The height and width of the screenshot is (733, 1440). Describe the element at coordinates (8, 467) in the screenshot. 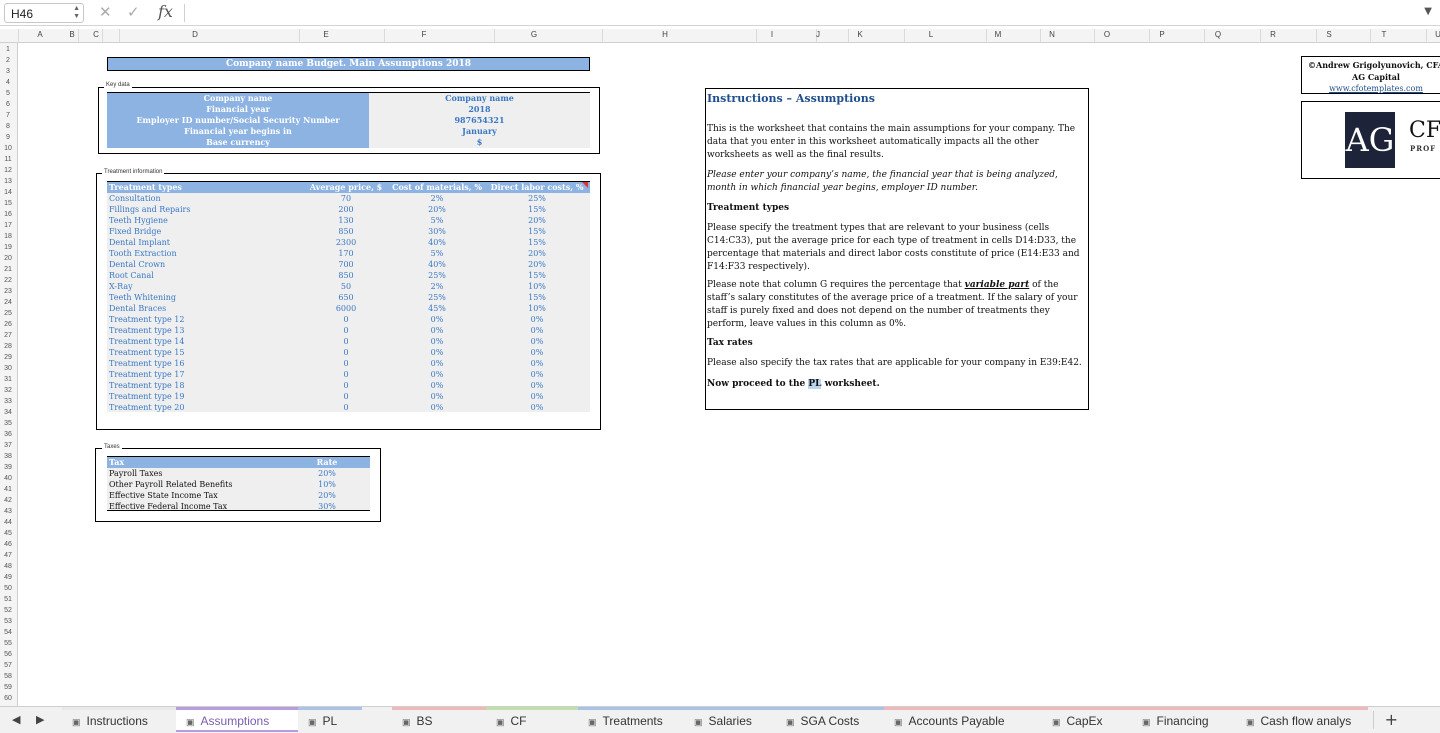

I see `row-header: 39` at that location.